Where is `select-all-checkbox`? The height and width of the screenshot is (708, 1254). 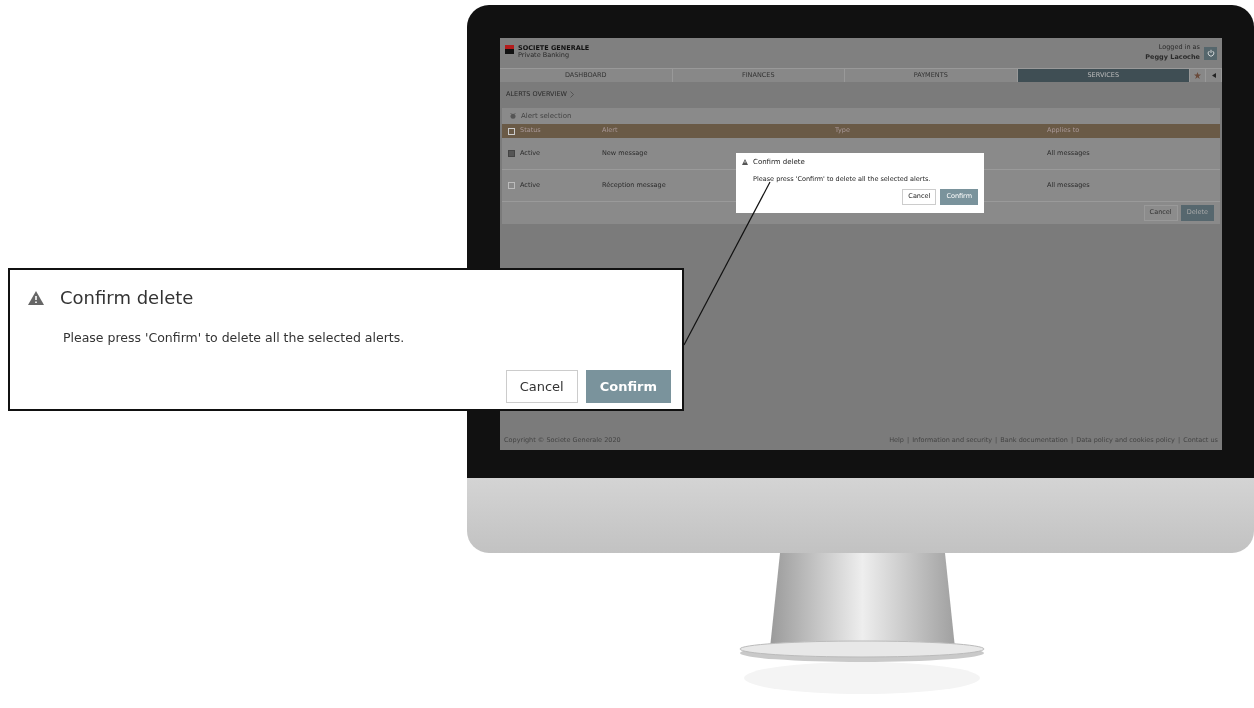 select-all-checkbox is located at coordinates (511, 131).